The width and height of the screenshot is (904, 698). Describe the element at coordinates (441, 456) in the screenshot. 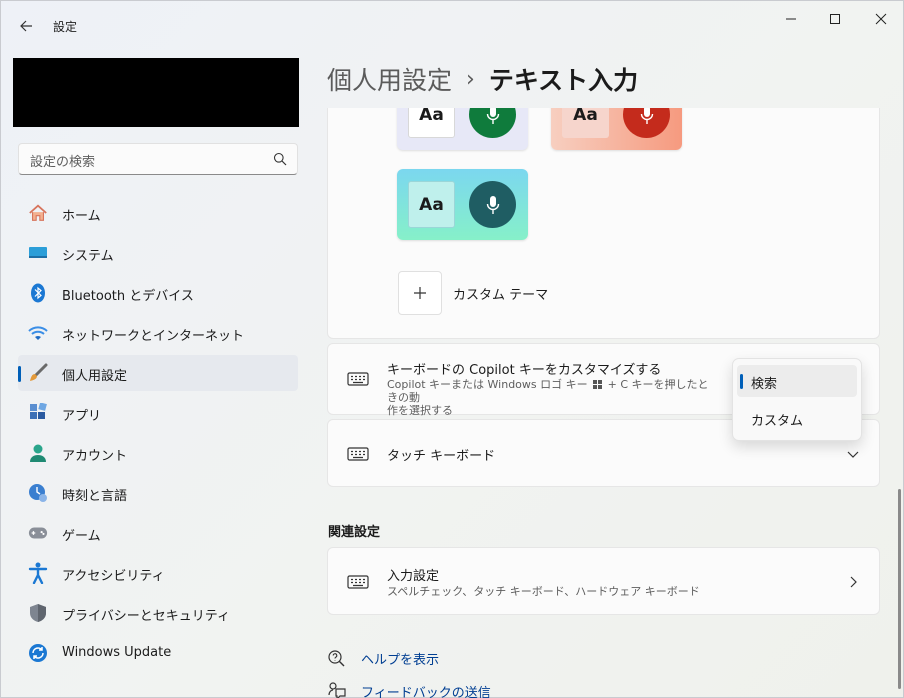

I see `touch-keyboard-title: タッチ キーボード` at that location.